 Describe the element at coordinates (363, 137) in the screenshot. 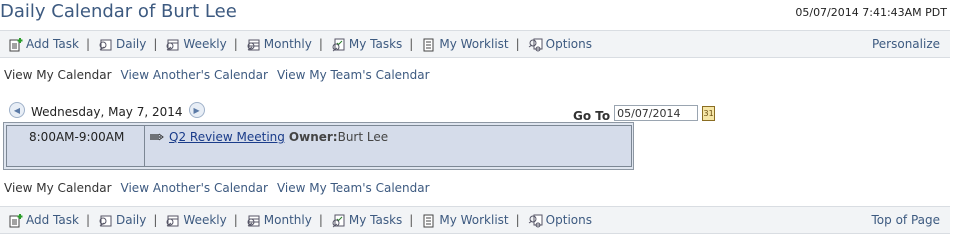

I see `owner-name: Burt Lee` at that location.